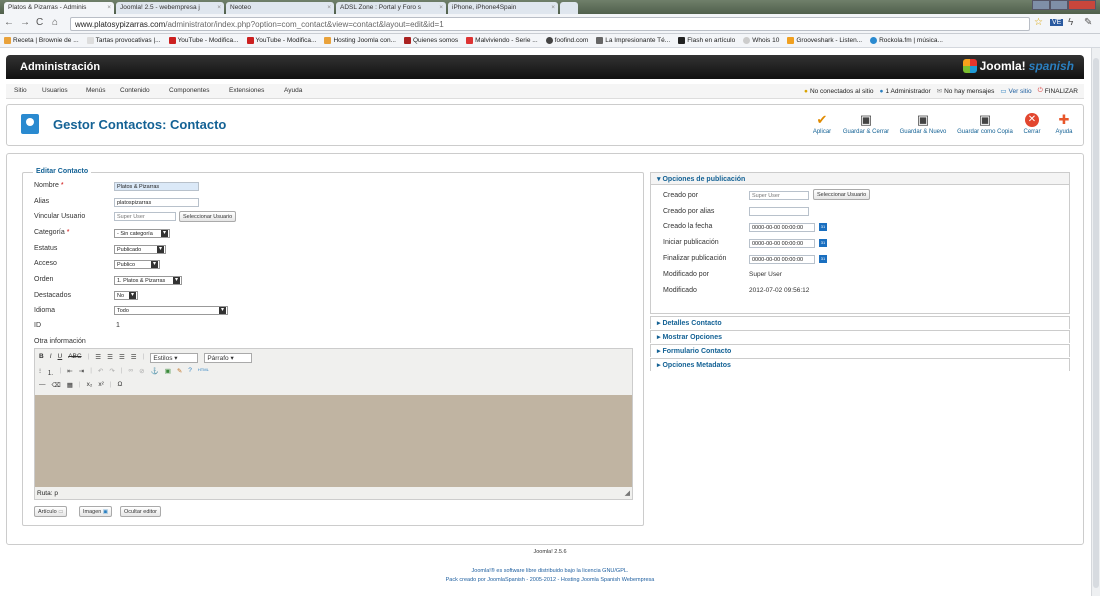 The image size is (1100, 596). Describe the element at coordinates (156, 186) in the screenshot. I see `name-input: Platos & Pizarras` at that location.